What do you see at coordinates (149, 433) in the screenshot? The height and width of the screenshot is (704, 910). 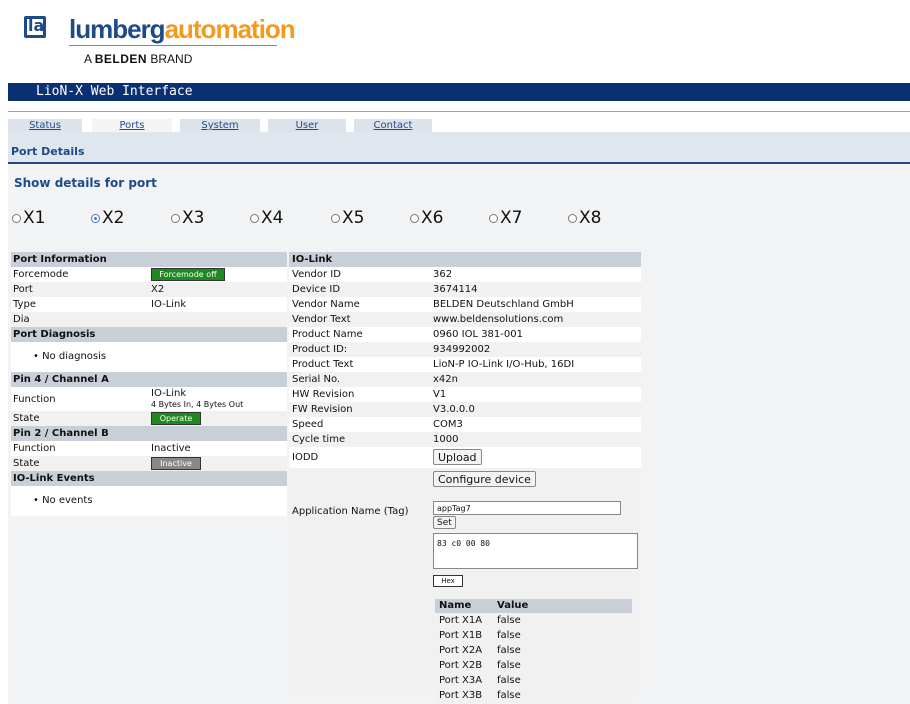 I see `pin2-heading: Pin 2 / Channel B` at bounding box center [149, 433].